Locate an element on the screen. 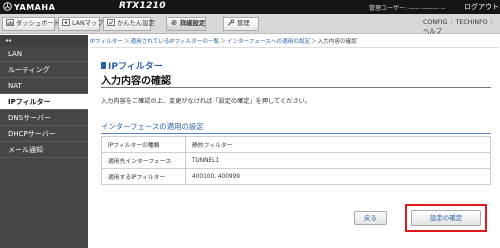 This screenshot has height=248, width=500. sidebar-item-ip-filter: IPフィルター is located at coordinates (44, 102).